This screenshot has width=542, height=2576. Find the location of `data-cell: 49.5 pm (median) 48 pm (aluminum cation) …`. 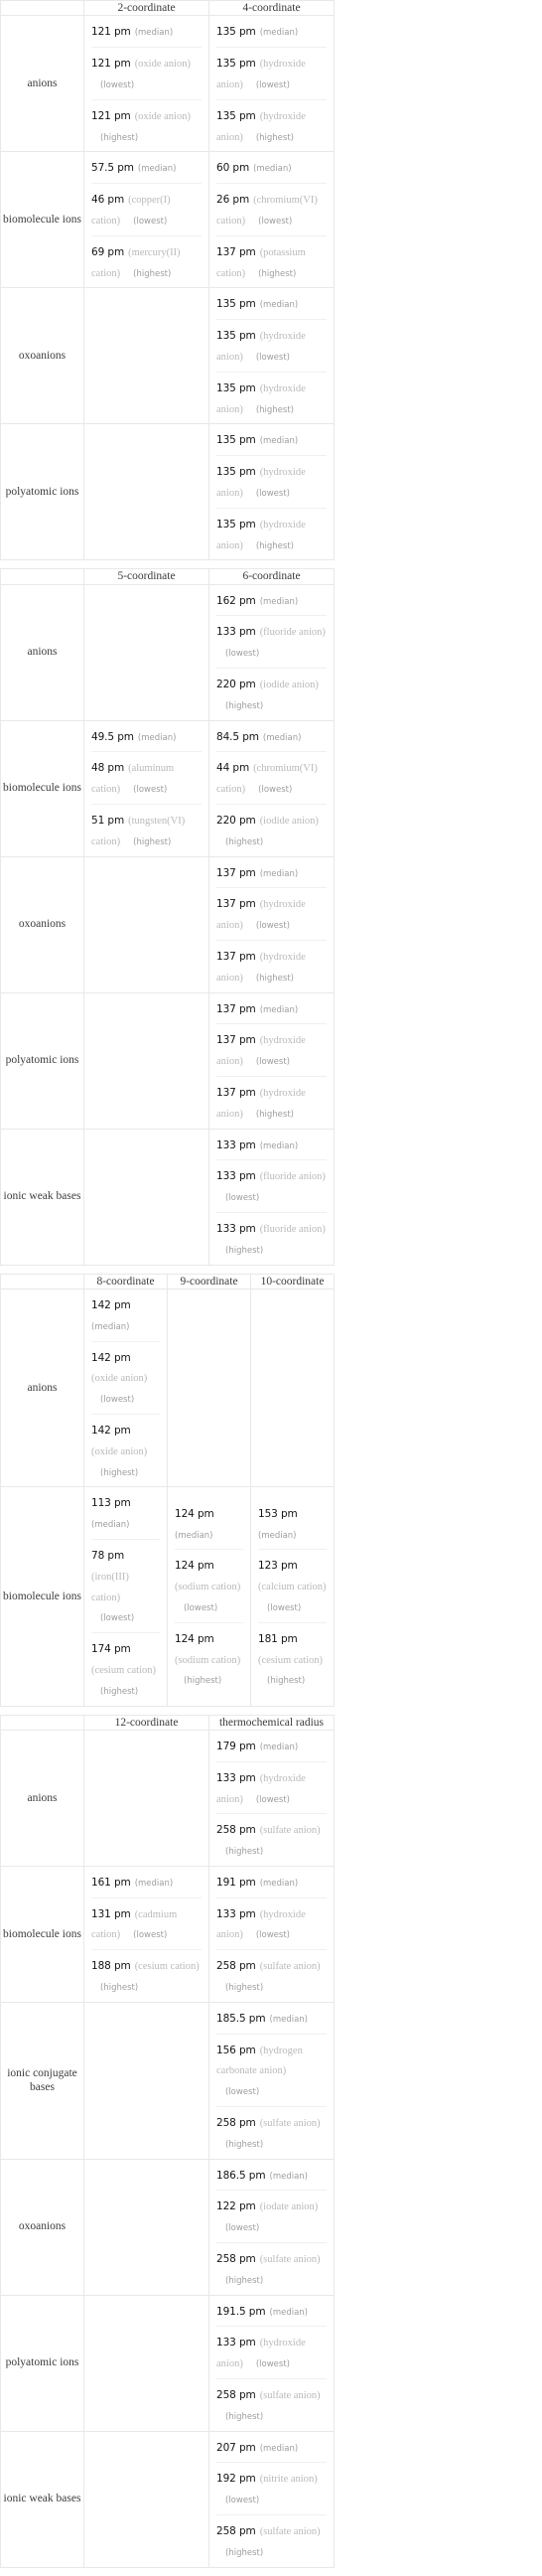

data-cell: 49.5 pm (median) 48 pm (aluminum cation) … is located at coordinates (146, 788).